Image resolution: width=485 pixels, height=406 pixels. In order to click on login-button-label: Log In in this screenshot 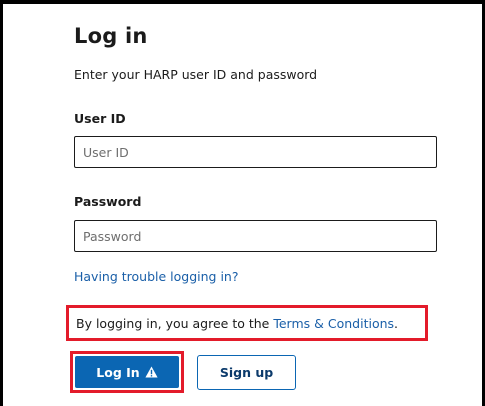, I will do `click(118, 372)`.